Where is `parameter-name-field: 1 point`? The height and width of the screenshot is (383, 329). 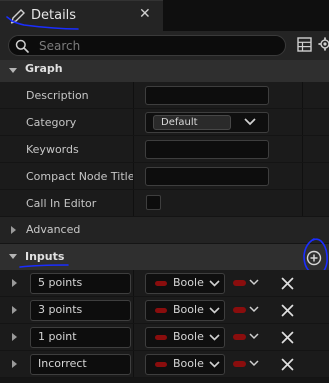
parameter-name-field: 1 point is located at coordinates (80, 337).